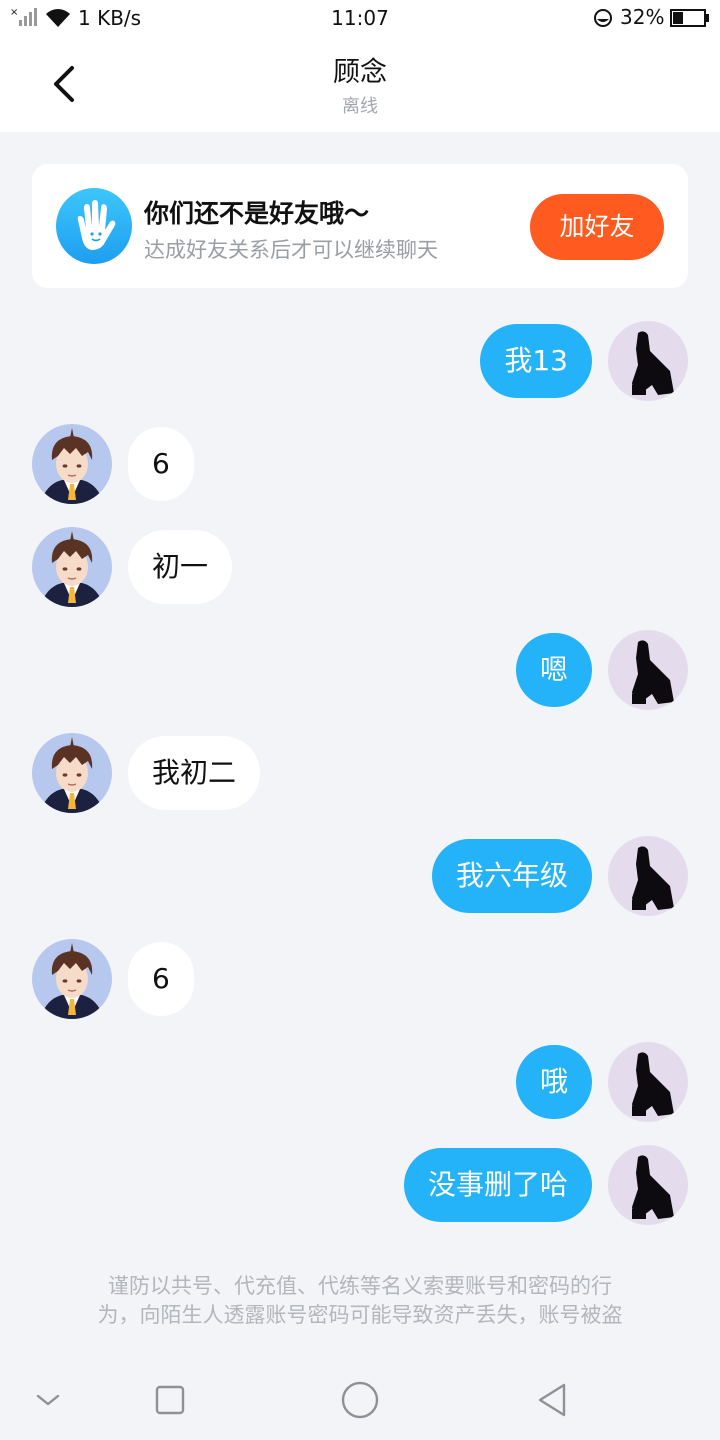  I want to click on chat-header: 顾念 离线, so click(360, 84).